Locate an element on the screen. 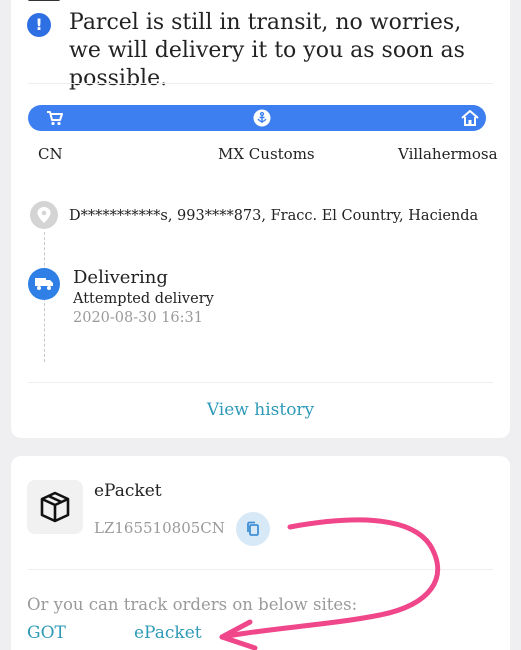  carrier-name: ePacket is located at coordinates (128, 491).